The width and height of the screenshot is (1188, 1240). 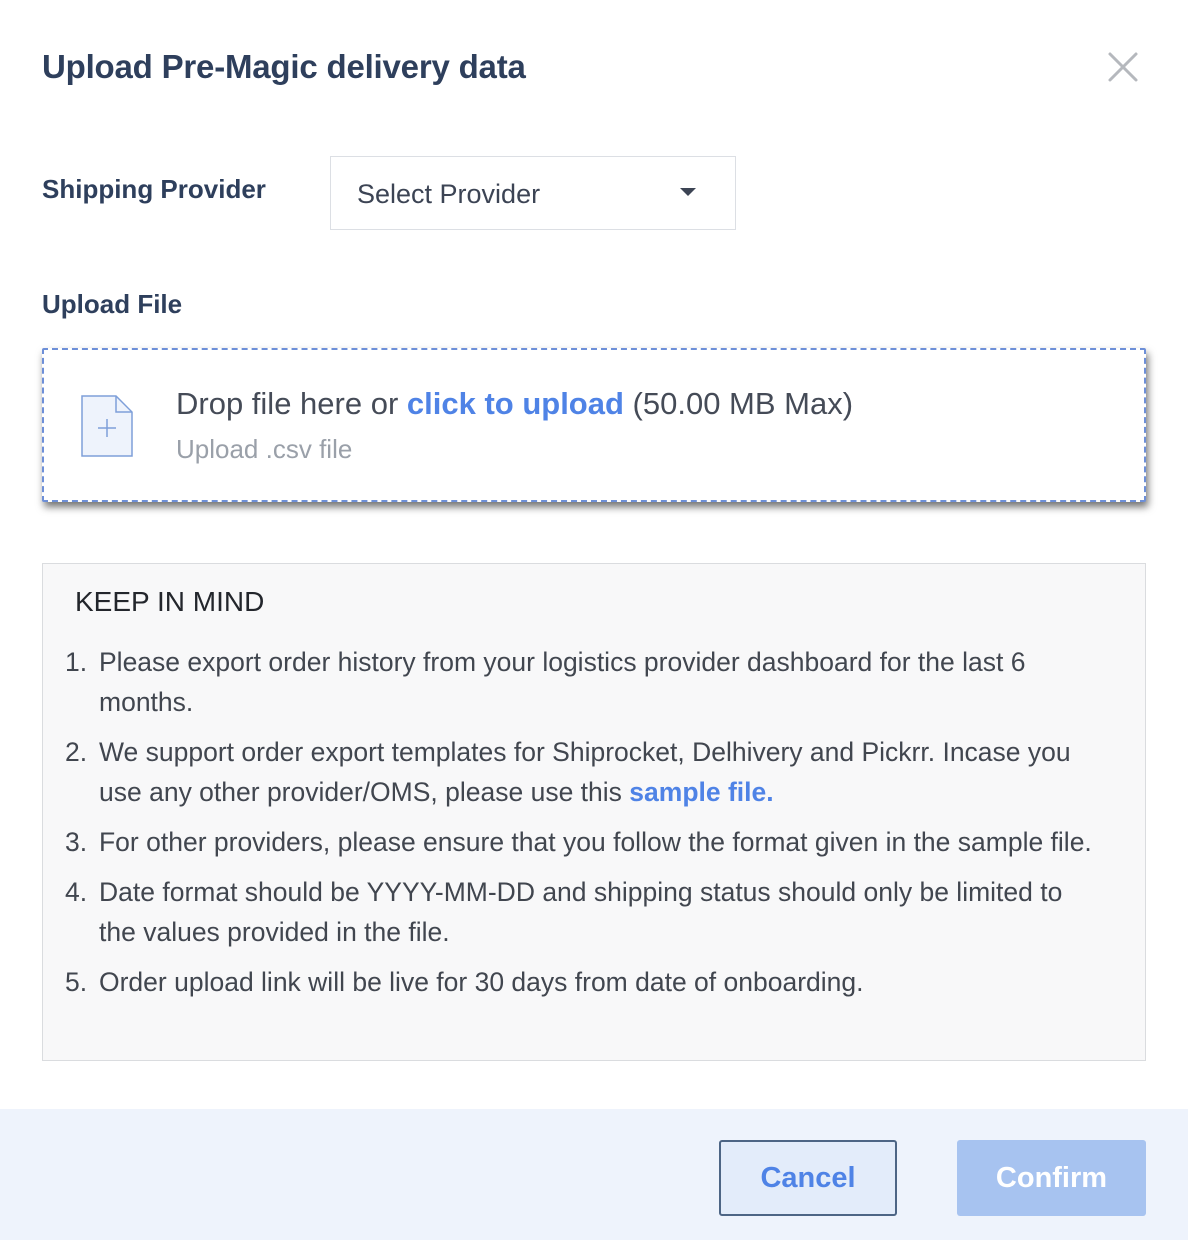 What do you see at coordinates (112, 304) in the screenshot?
I see `upload-file-label: Upload File` at bounding box center [112, 304].